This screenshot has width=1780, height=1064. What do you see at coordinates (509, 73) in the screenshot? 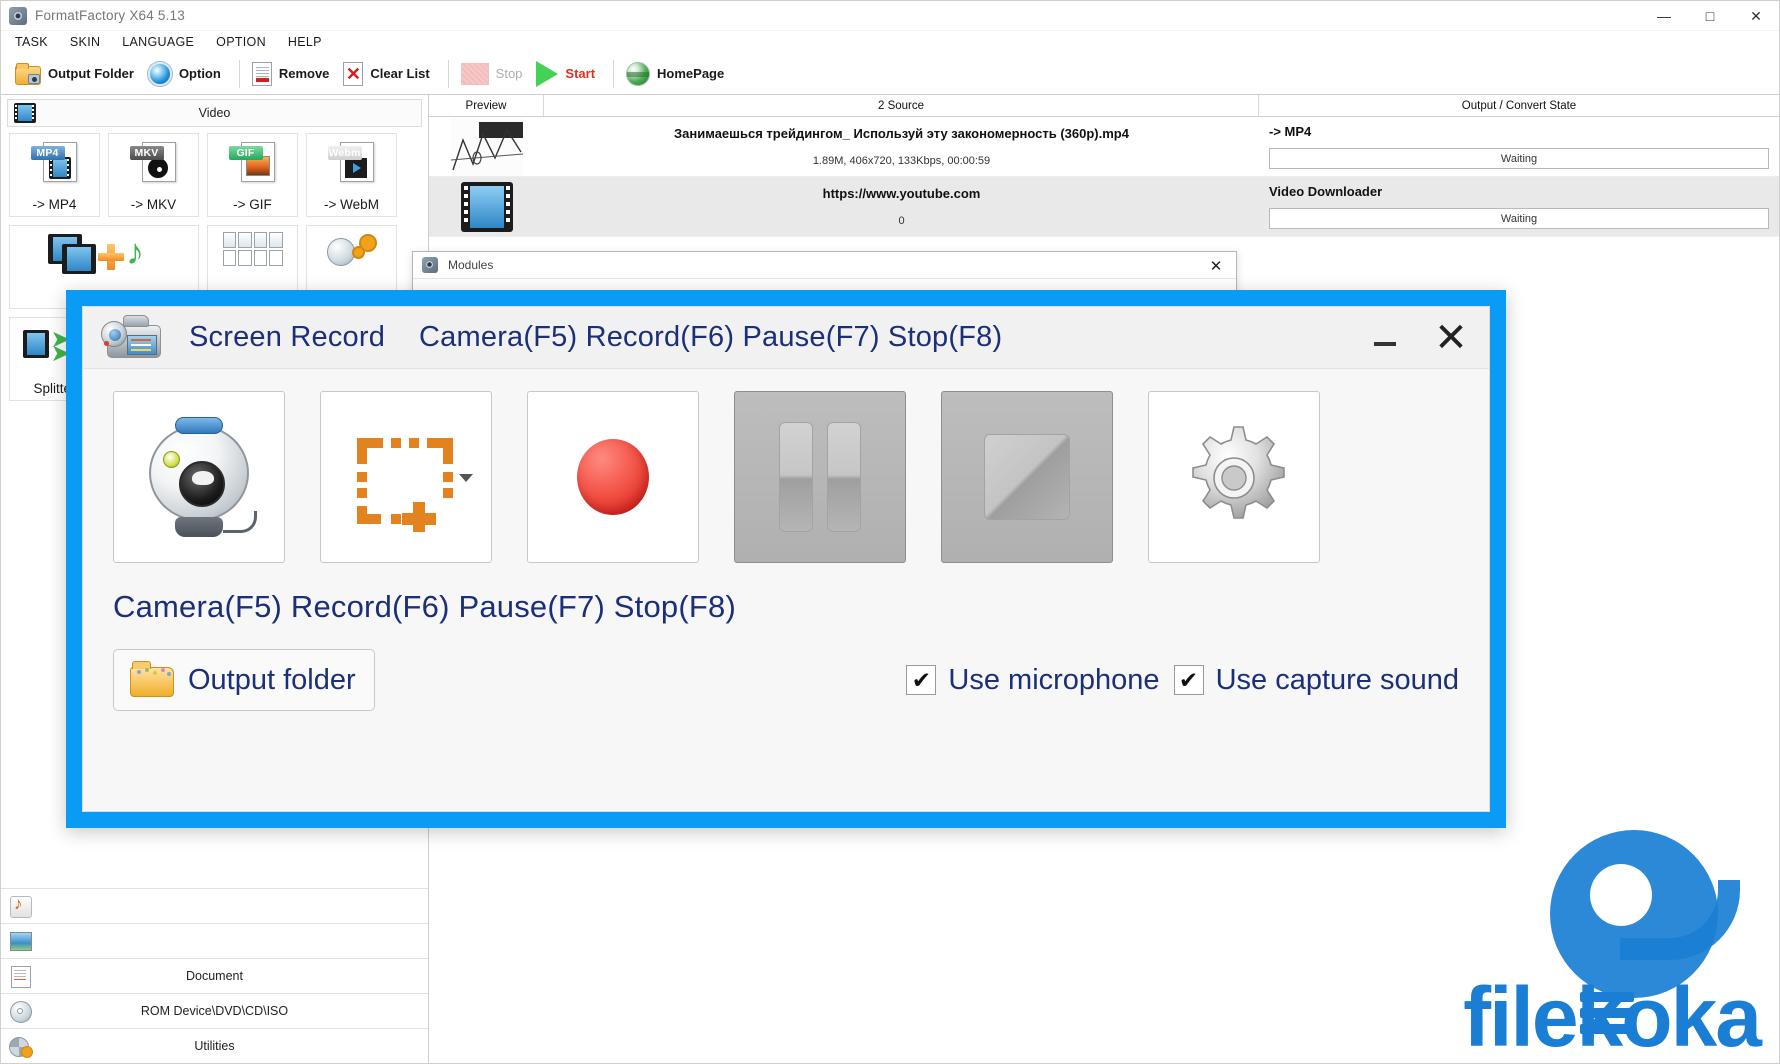
I see `stop-label: Stop` at bounding box center [509, 73].